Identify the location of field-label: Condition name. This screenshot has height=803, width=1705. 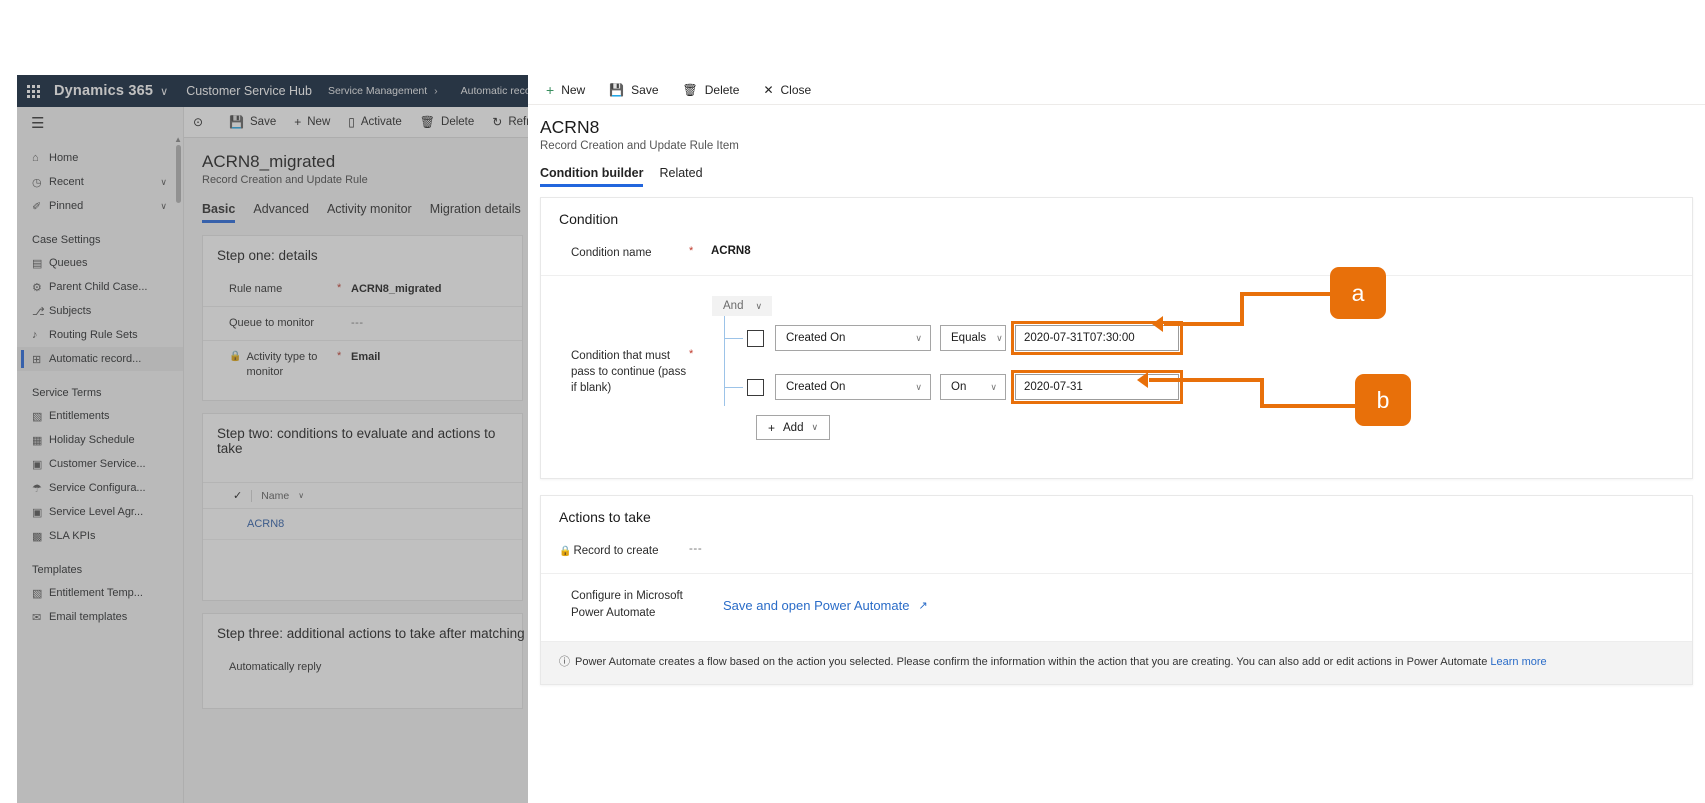
(611, 253).